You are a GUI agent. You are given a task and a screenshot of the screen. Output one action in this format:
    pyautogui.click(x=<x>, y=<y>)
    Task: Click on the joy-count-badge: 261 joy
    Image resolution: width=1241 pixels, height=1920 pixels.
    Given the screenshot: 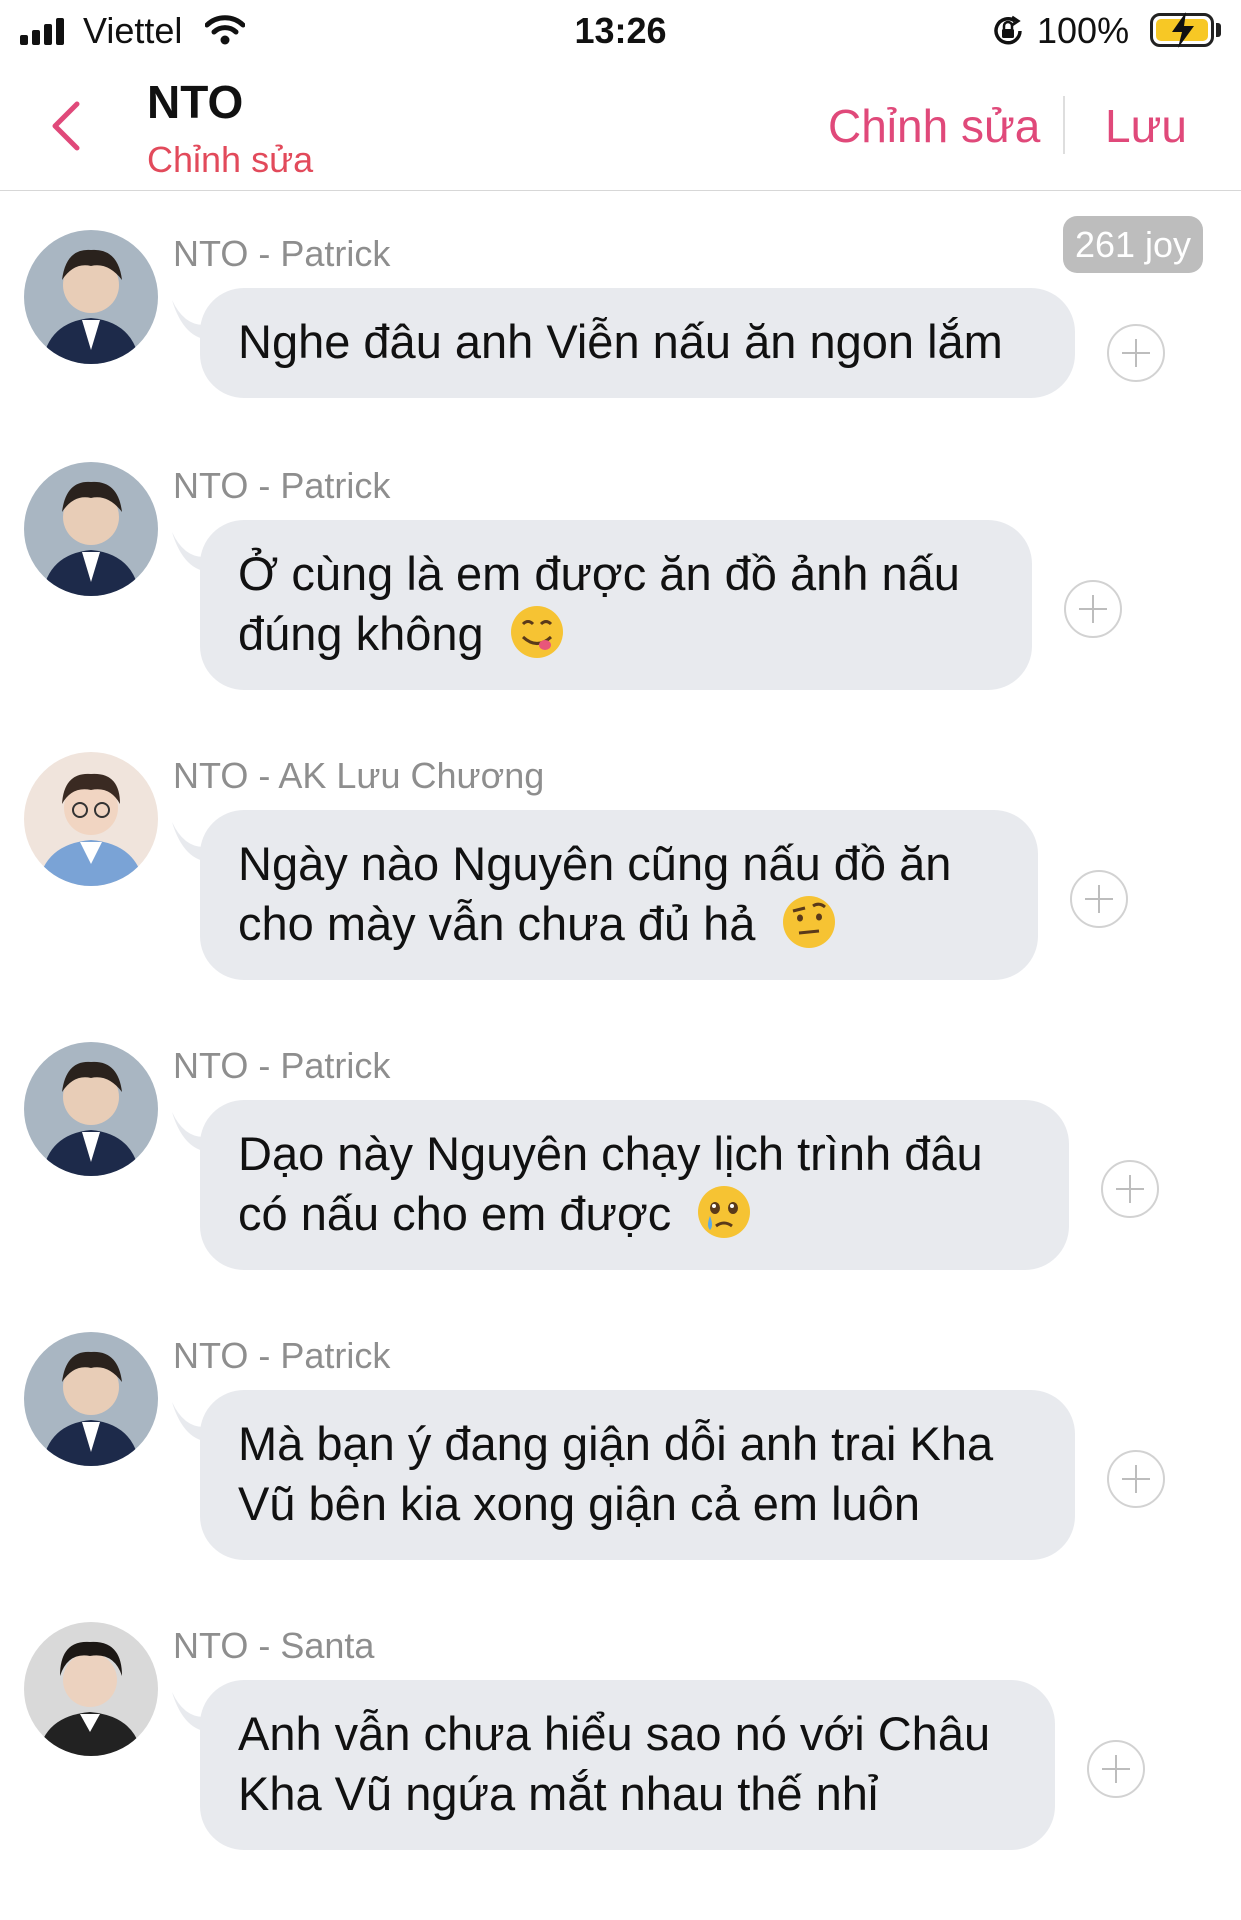 What is the action you would take?
    pyautogui.click(x=1133, y=244)
    